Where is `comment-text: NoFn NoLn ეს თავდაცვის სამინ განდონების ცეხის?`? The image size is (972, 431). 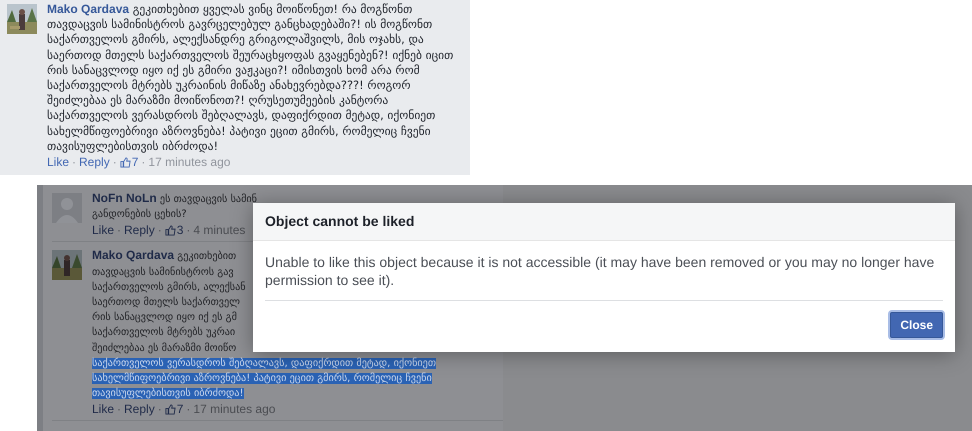
comment-text: NoFn NoLn ეს თავდაცვის სამინ განდონების ცეხის? is located at coordinates (174, 206).